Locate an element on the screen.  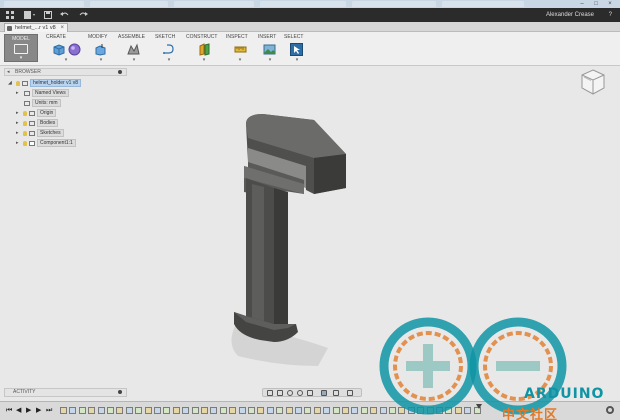
viewcube-icon is located at coordinates (593, 82).